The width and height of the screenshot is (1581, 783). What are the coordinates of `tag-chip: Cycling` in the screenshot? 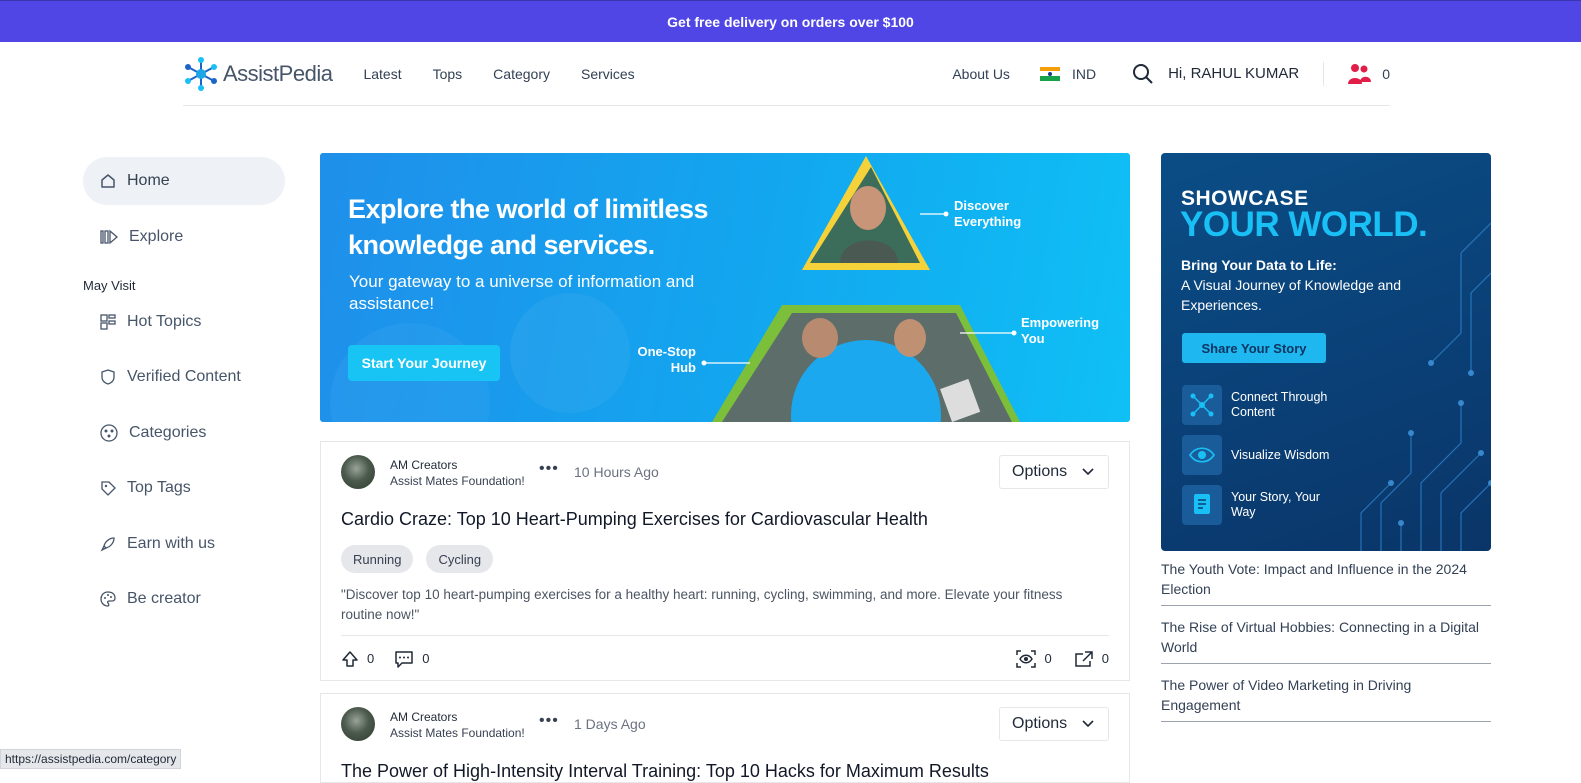 It's located at (460, 559).